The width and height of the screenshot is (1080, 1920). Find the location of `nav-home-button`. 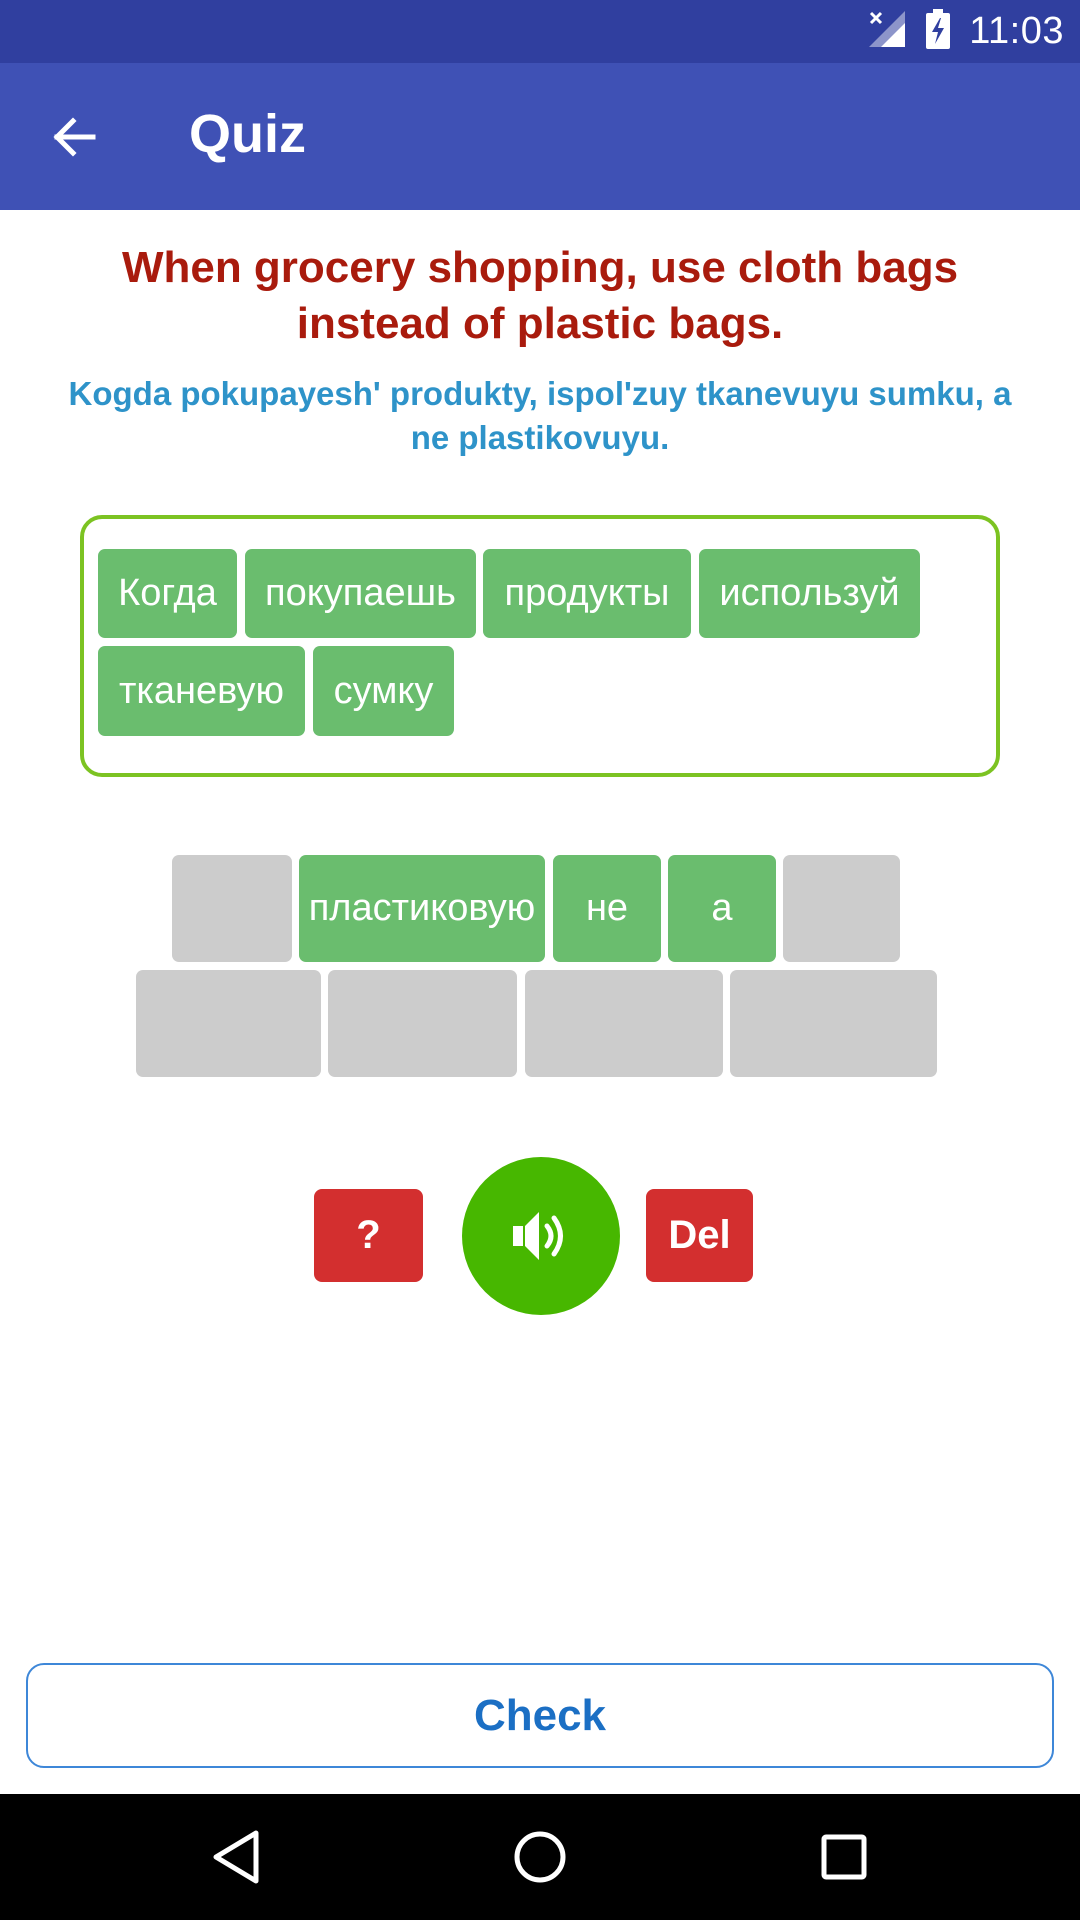

nav-home-button is located at coordinates (540, 1857).